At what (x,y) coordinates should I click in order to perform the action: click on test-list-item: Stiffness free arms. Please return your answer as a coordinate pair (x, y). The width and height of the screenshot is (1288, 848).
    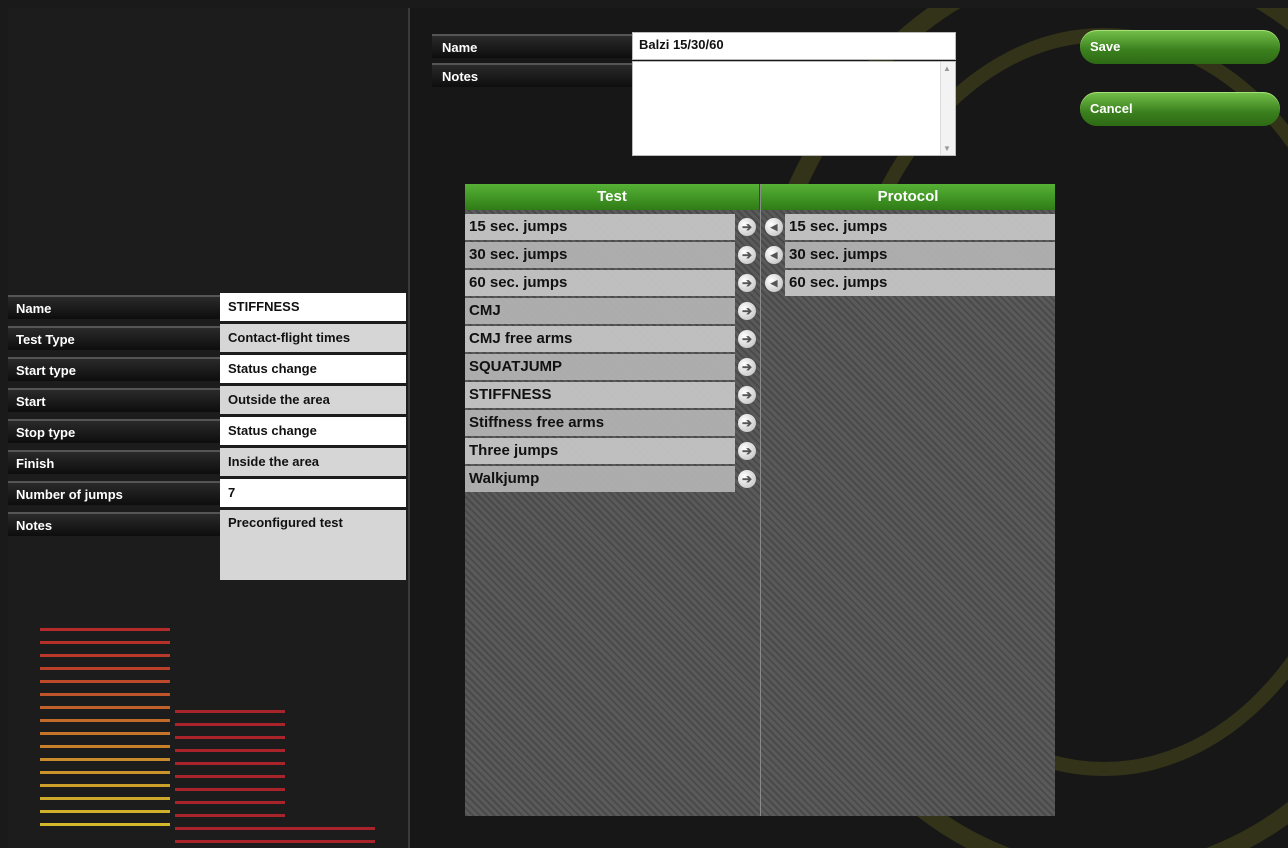
    Looking at the image, I should click on (600, 423).